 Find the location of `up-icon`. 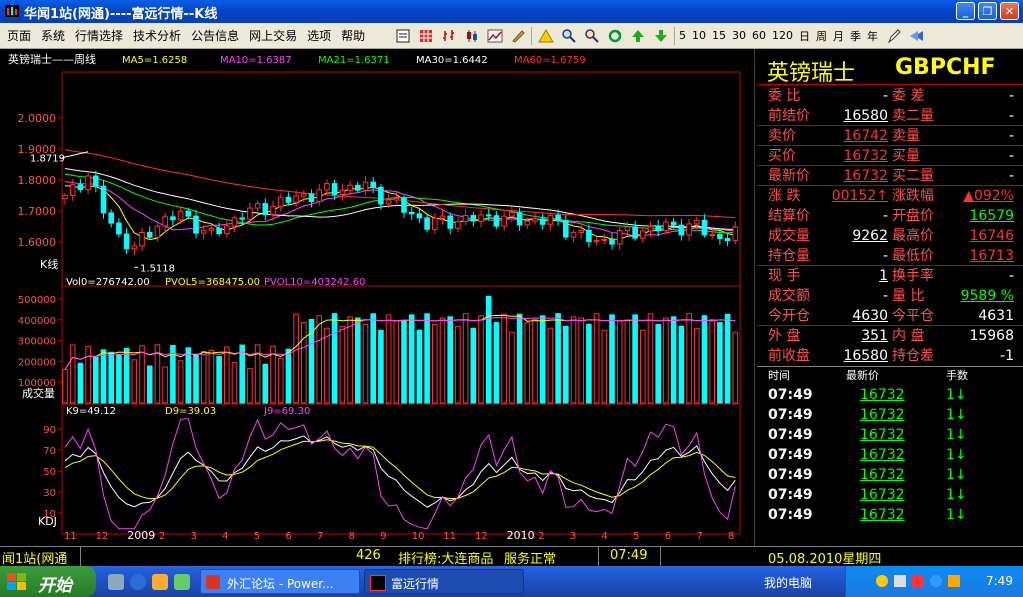

up-icon is located at coordinates (637, 35).